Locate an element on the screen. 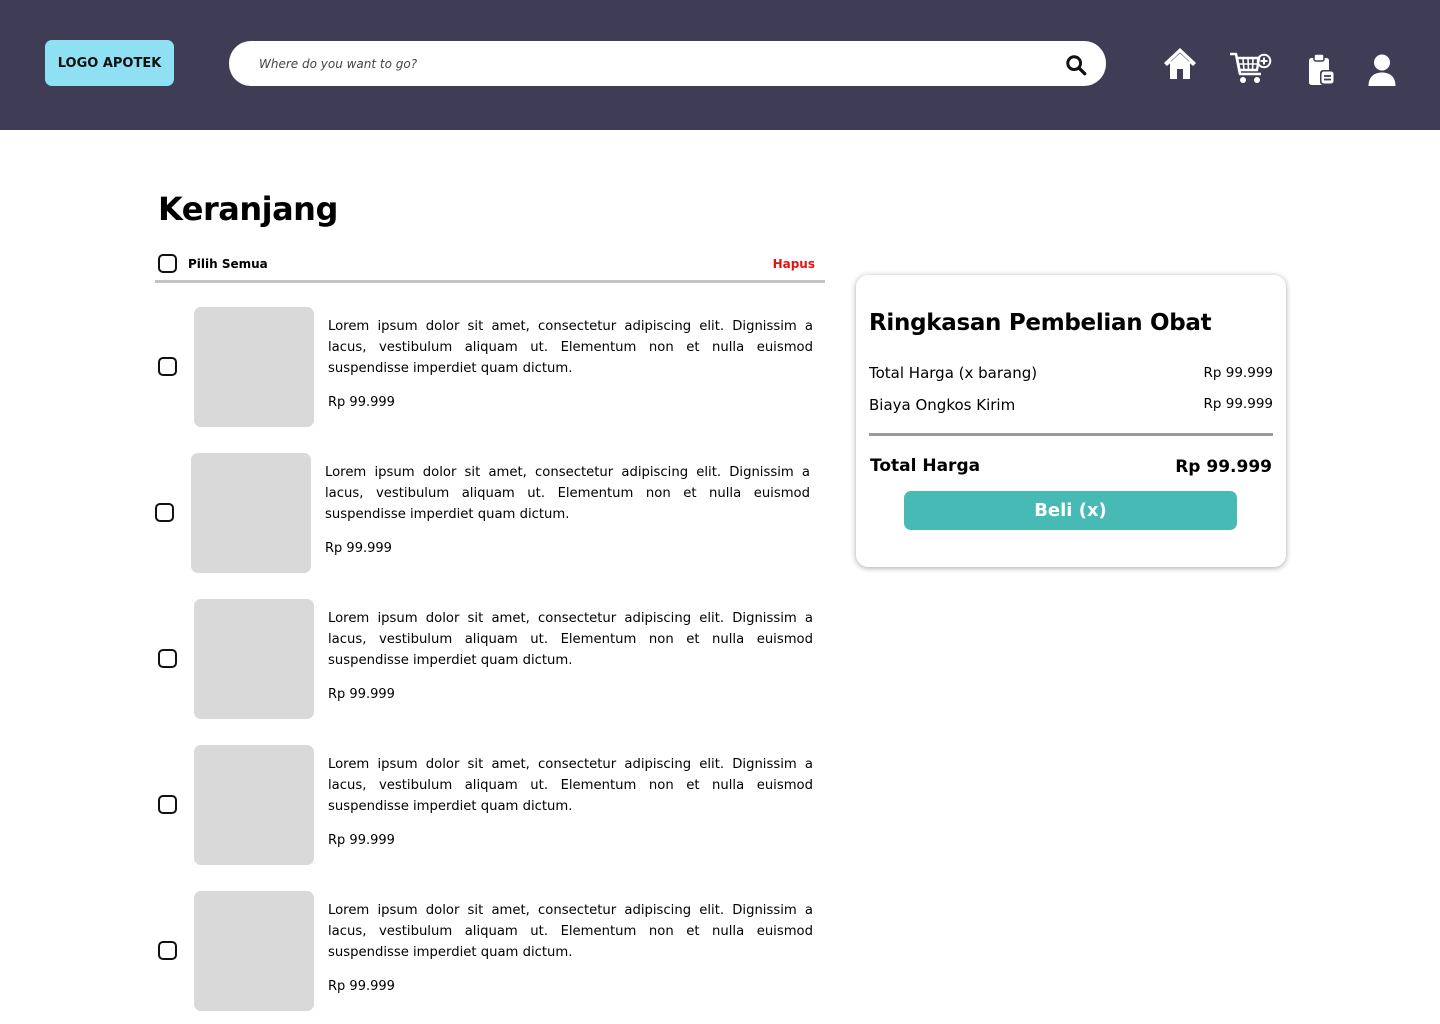  grand-total-value: Rp 99.999 is located at coordinates (1223, 467).